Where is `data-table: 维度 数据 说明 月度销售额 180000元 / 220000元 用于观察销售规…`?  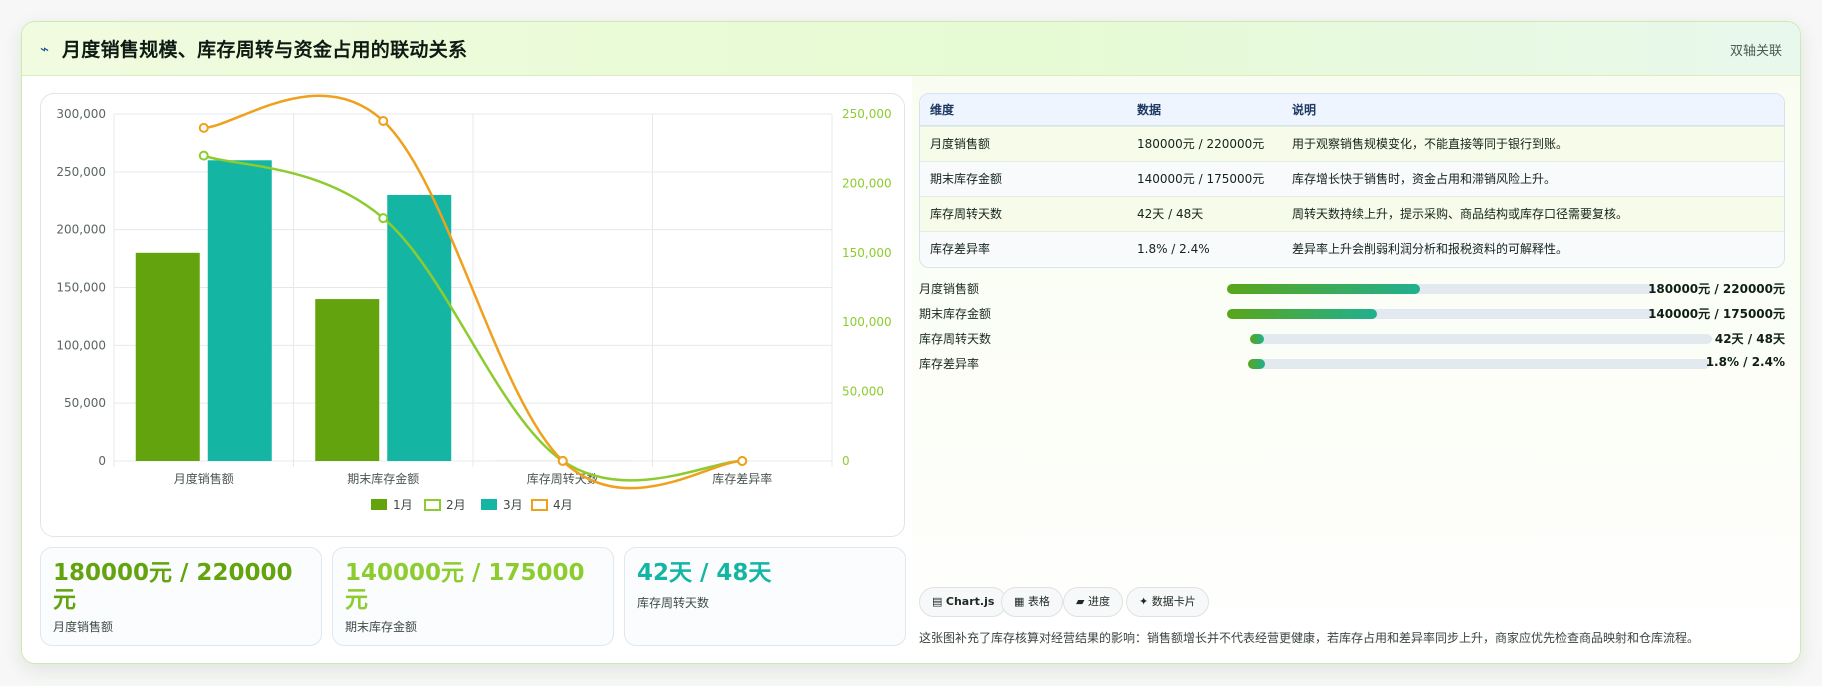
data-table: 维度 数据 说明 月度销售额 180000元 / 220000元 用于观察销售规… is located at coordinates (1352, 180).